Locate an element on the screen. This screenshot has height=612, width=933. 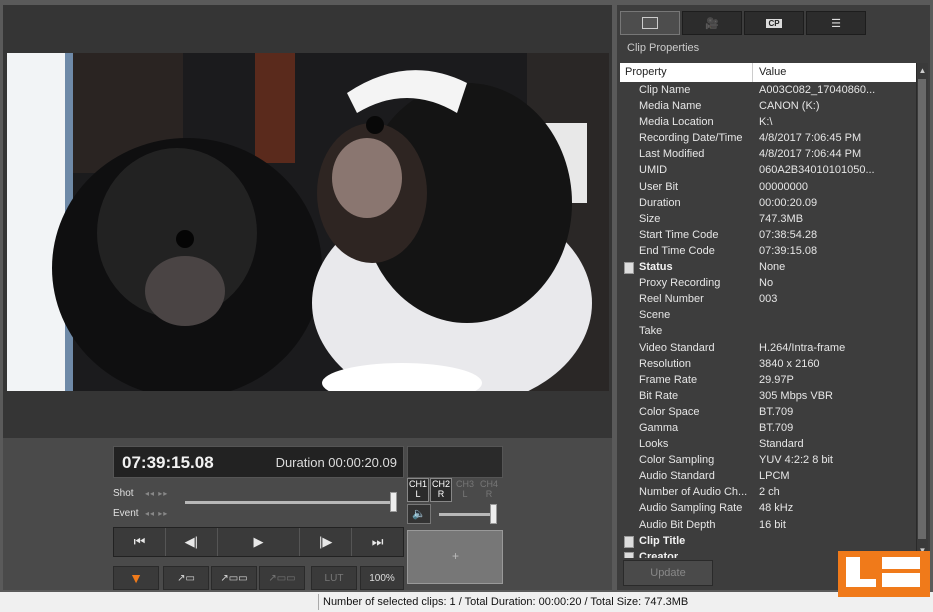
property-row: Media Name CANON (K:) is located at coordinates (768, 106).